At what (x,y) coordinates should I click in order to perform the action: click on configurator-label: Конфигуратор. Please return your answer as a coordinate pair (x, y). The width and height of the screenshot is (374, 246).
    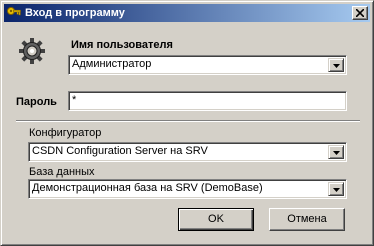
    Looking at the image, I should click on (65, 133).